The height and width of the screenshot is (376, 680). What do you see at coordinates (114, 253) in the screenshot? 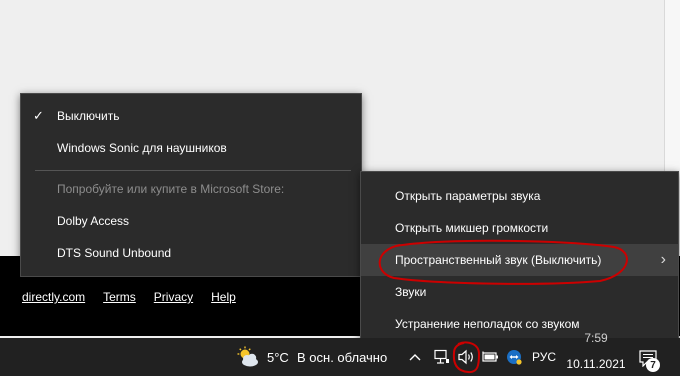
I see `menu-item-label: DTS Sound Unbound` at bounding box center [114, 253].